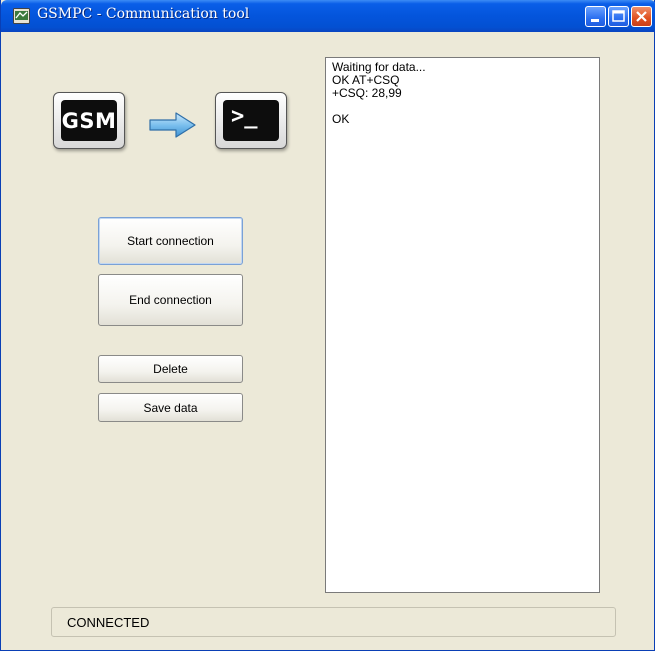  I want to click on close-button, so click(641, 16).